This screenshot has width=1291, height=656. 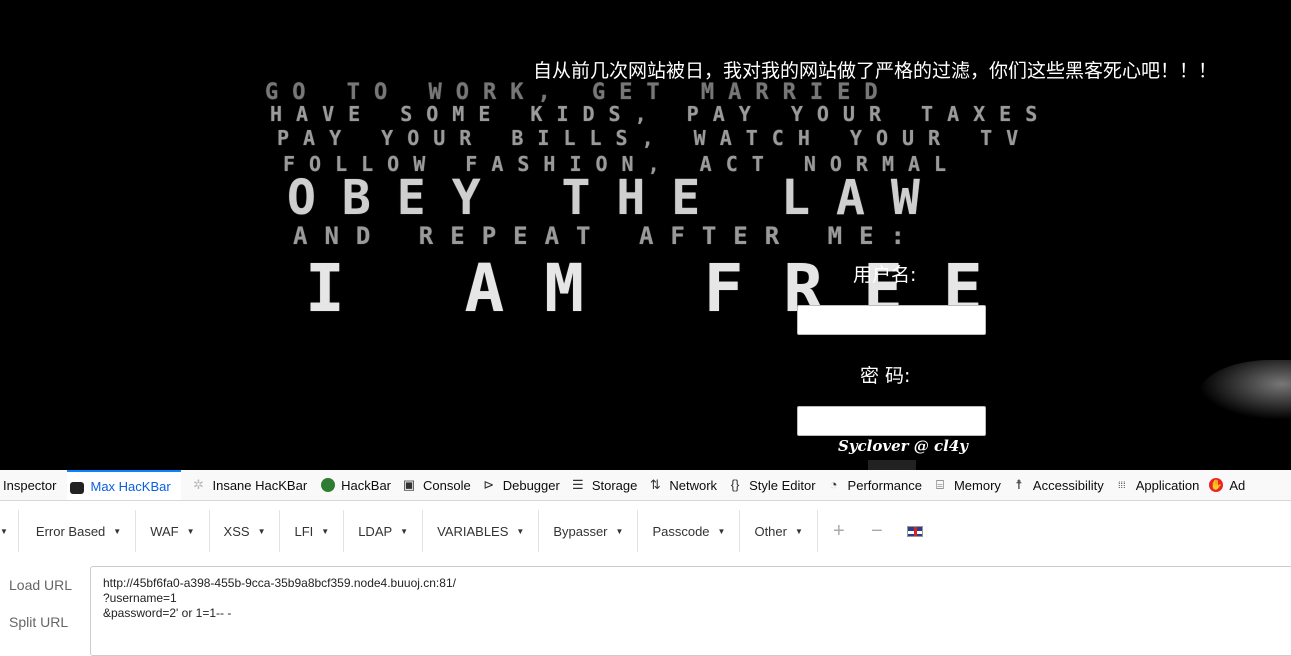 I want to click on menu-lfi: LFI ▼, so click(x=312, y=531).